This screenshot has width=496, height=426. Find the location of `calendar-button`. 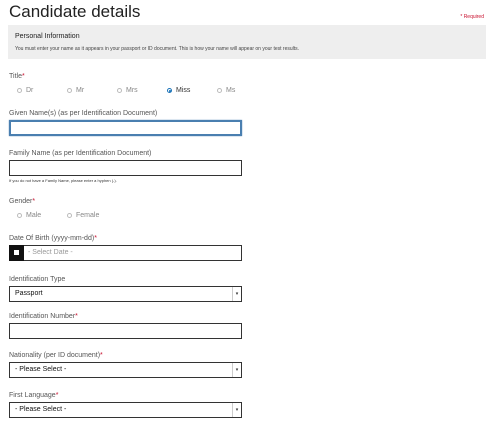

calendar-button is located at coordinates (16, 253).